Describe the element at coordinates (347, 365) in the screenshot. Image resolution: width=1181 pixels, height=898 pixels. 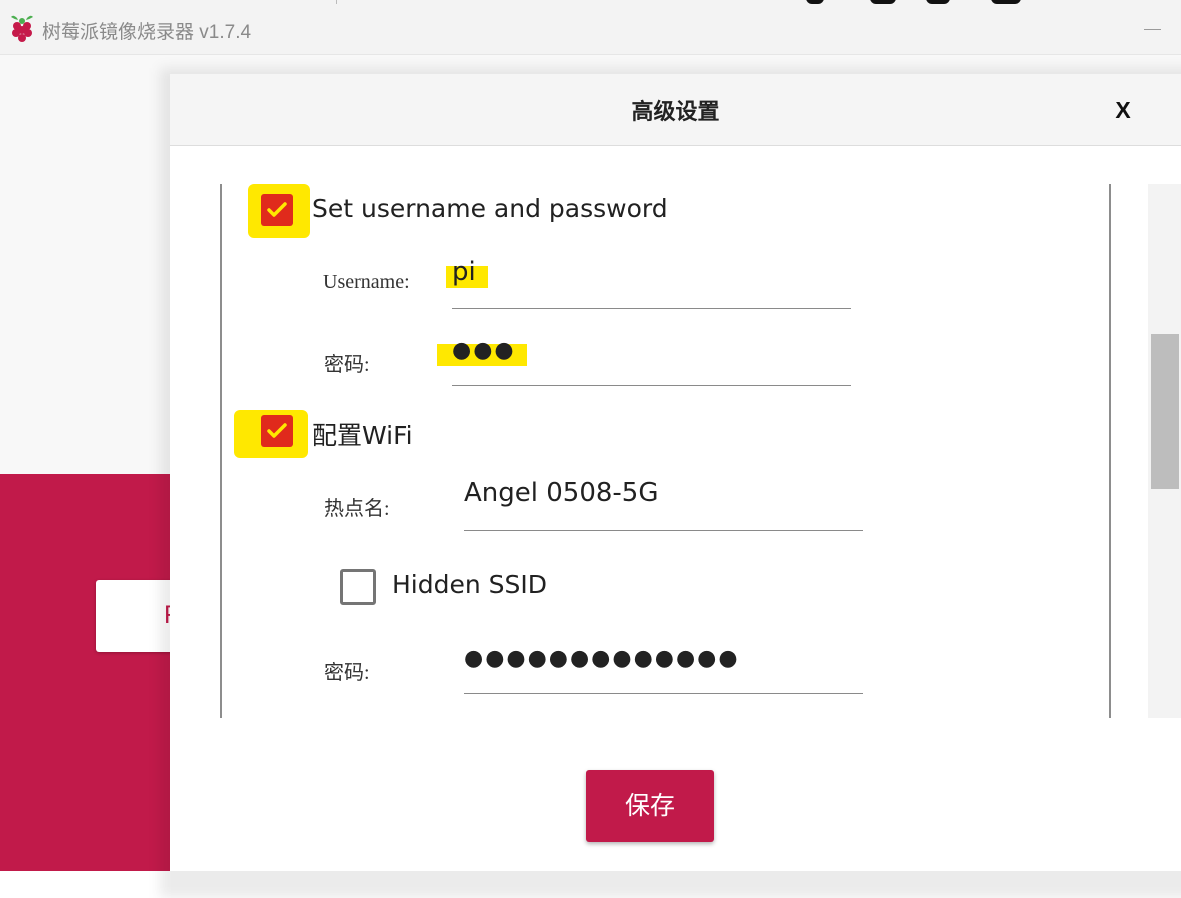
I see `password-label: 密码:` at that location.